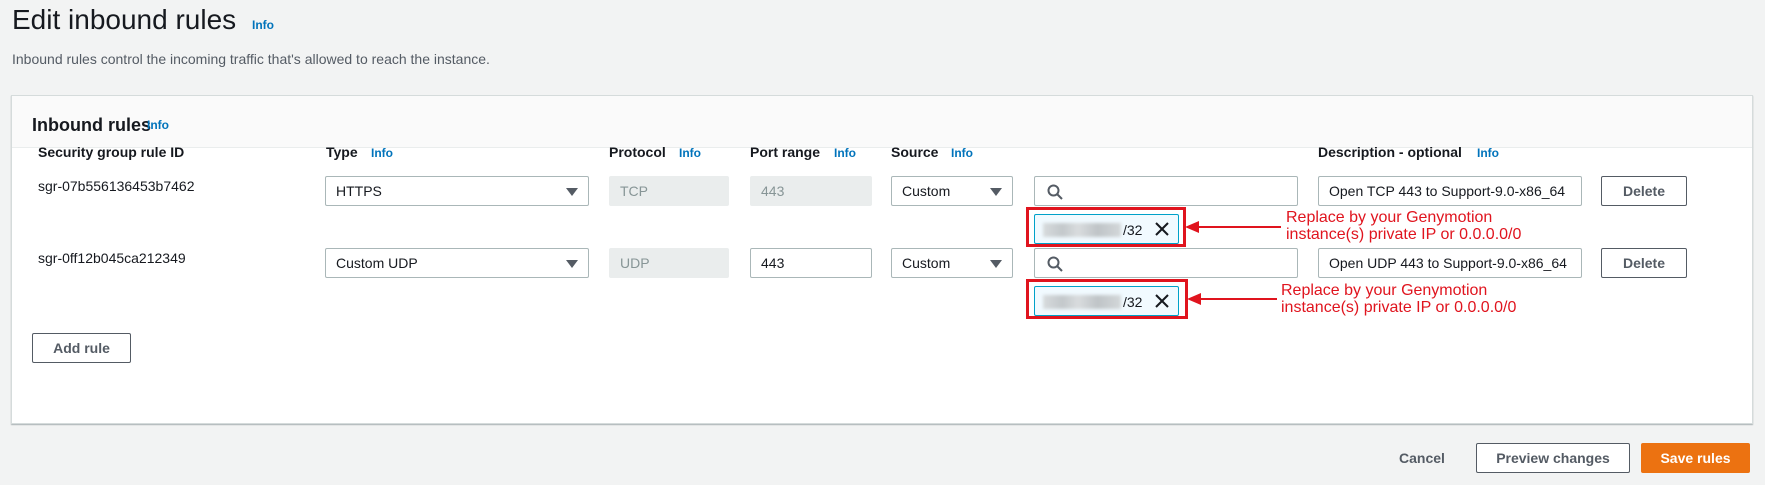 The height and width of the screenshot is (485, 1765). What do you see at coordinates (785, 152) in the screenshot?
I see `column-header-port-range: Port range` at bounding box center [785, 152].